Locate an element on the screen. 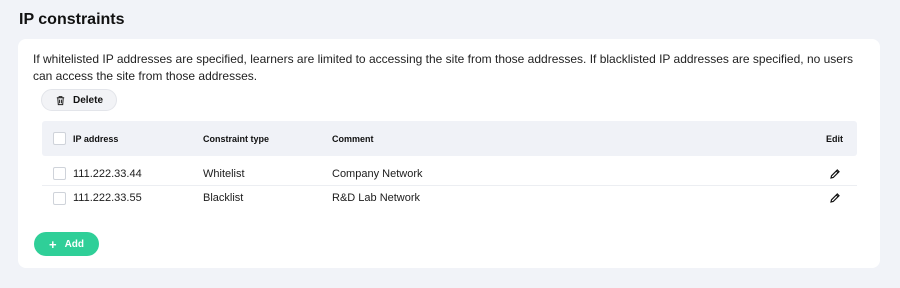 Image resolution: width=900 pixels, height=288 pixels. add-button: + Add is located at coordinates (66, 244).